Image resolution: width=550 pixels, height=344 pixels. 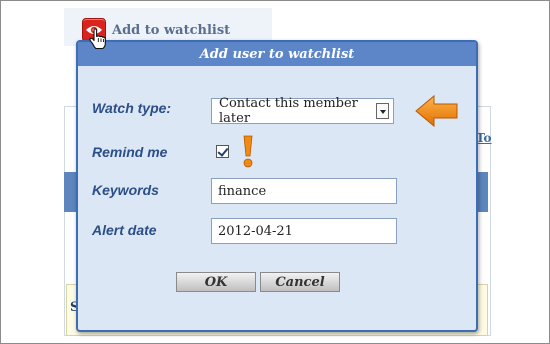 I want to click on alert-date-input: 2012-04-21, so click(x=304, y=231).